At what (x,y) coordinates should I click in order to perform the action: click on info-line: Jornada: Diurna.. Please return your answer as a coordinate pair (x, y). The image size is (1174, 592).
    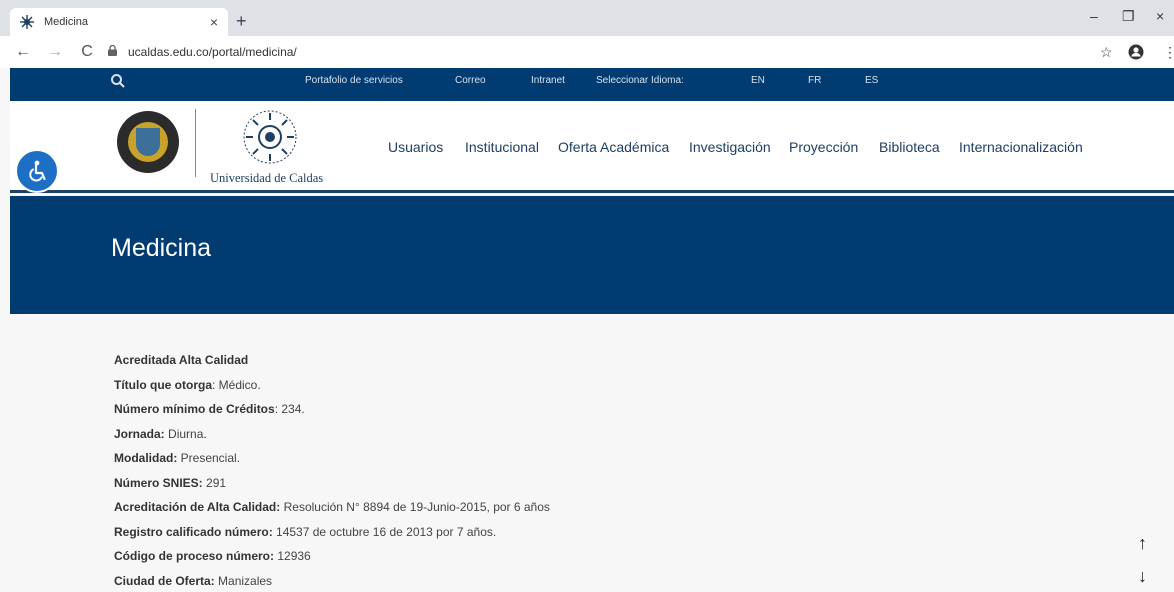
    Looking at the image, I should click on (332, 434).